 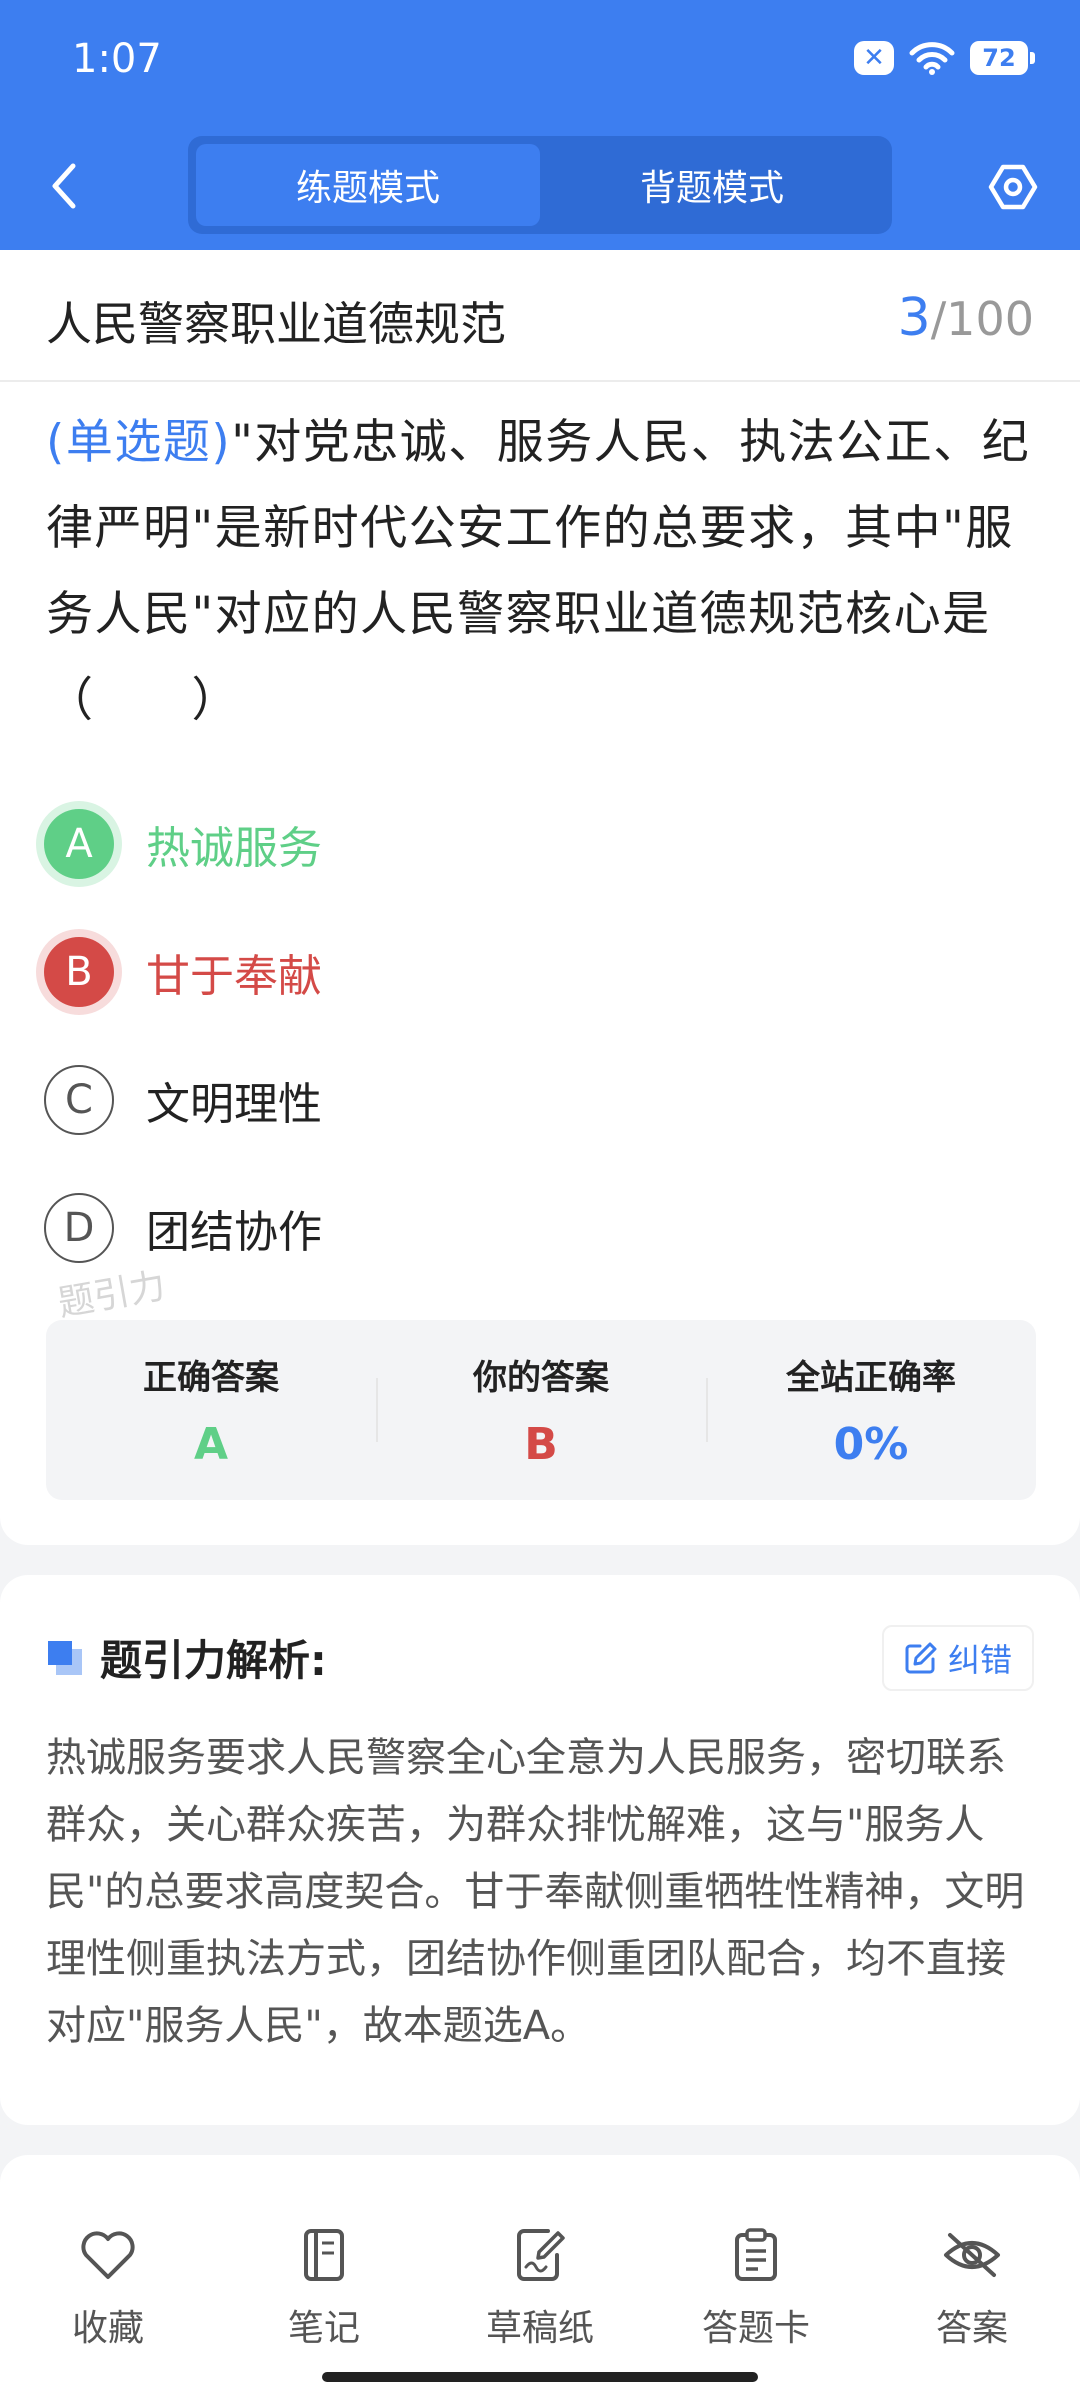 I want to click on status-time: 1:07, so click(x=117, y=59).